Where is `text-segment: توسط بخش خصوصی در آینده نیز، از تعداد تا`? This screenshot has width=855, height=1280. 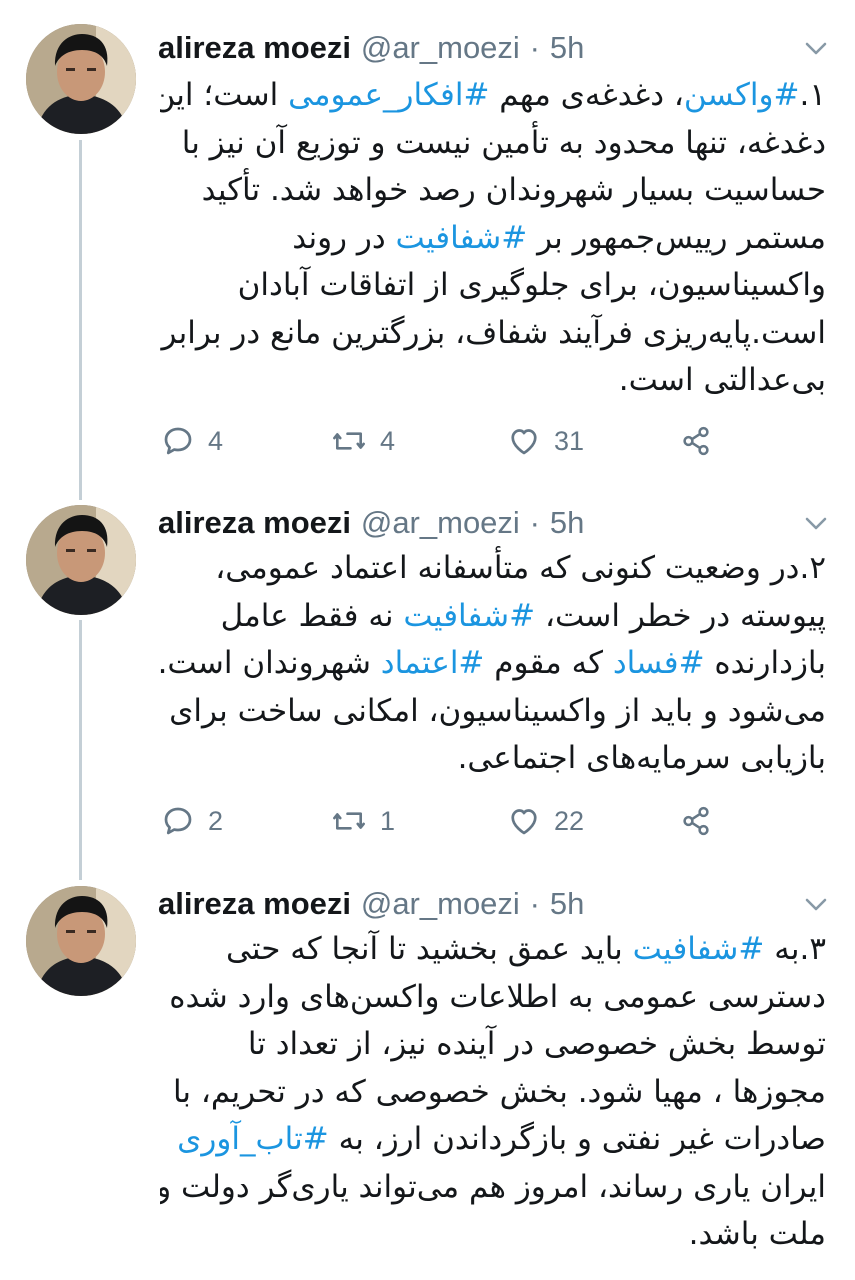 text-segment: توسط بخش خصوصی در آینده نیز، از تعداد تا is located at coordinates (536, 1044).